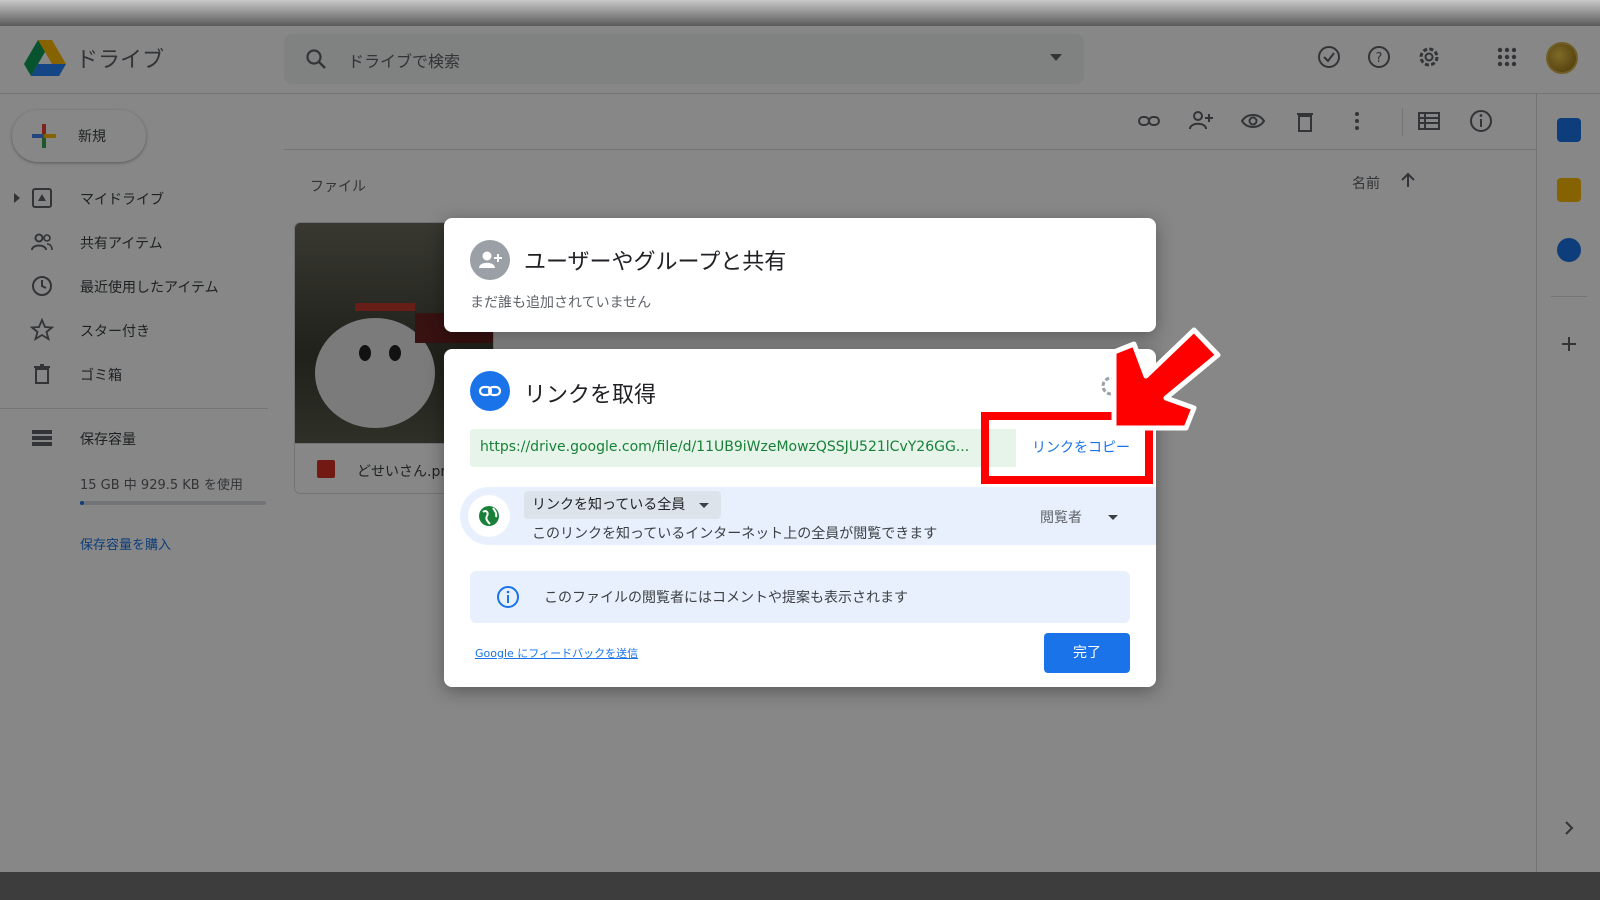  What do you see at coordinates (800, 886) in the screenshot?
I see `screen-bottom-bezel` at bounding box center [800, 886].